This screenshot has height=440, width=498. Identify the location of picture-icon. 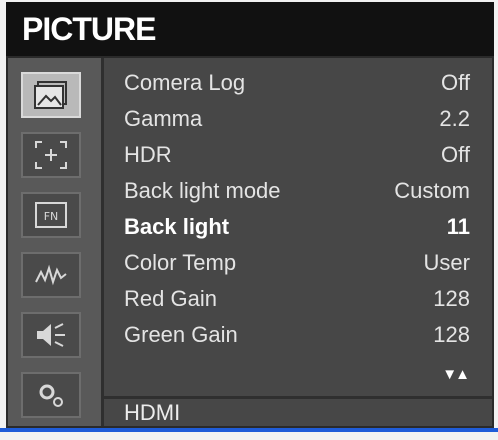
(50, 95).